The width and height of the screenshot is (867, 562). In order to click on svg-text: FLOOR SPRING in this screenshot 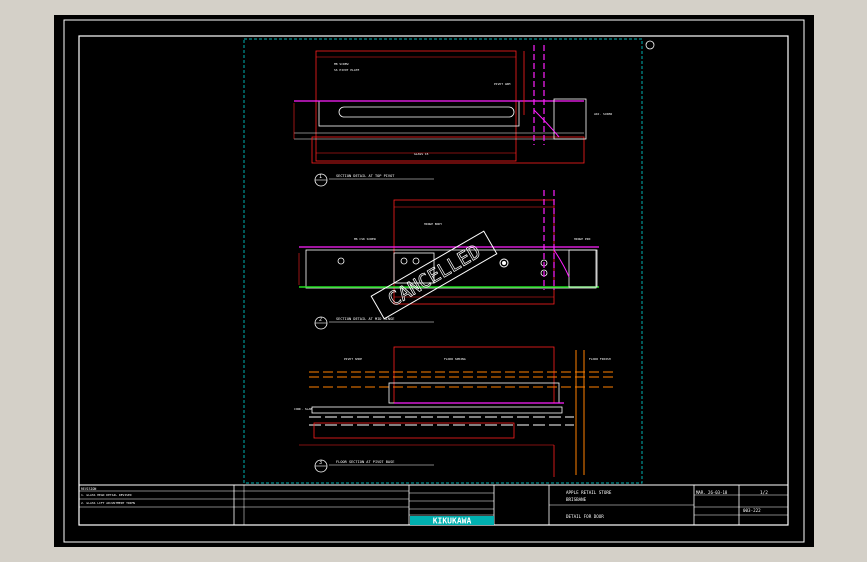, I will do `click(455, 359)`.